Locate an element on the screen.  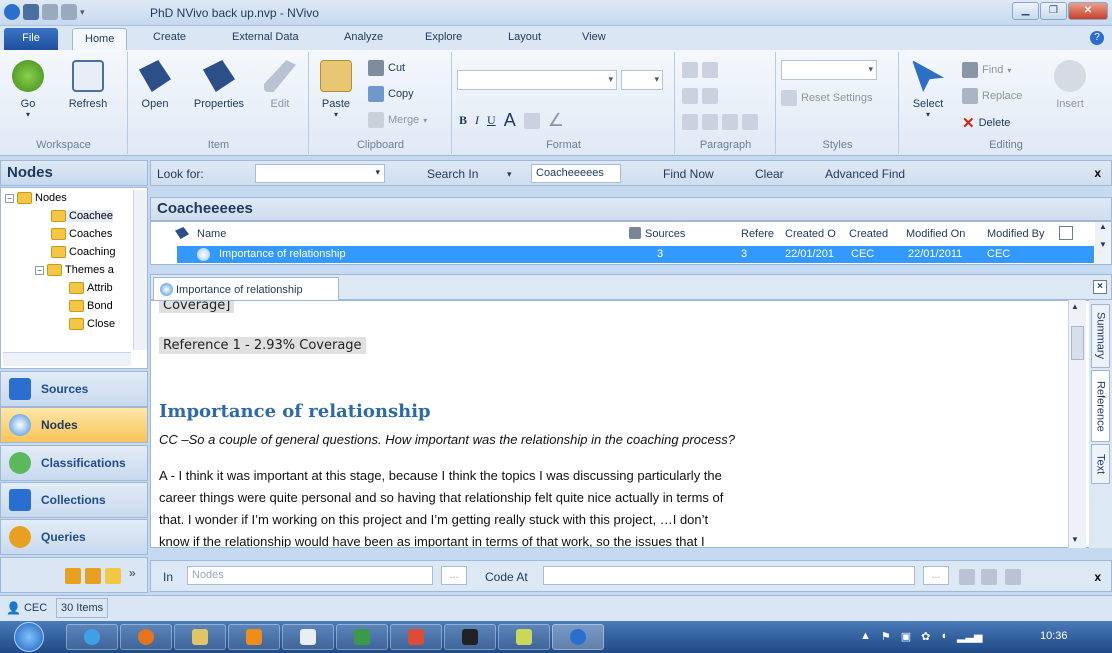
uncode-icon is located at coordinates (989, 577).